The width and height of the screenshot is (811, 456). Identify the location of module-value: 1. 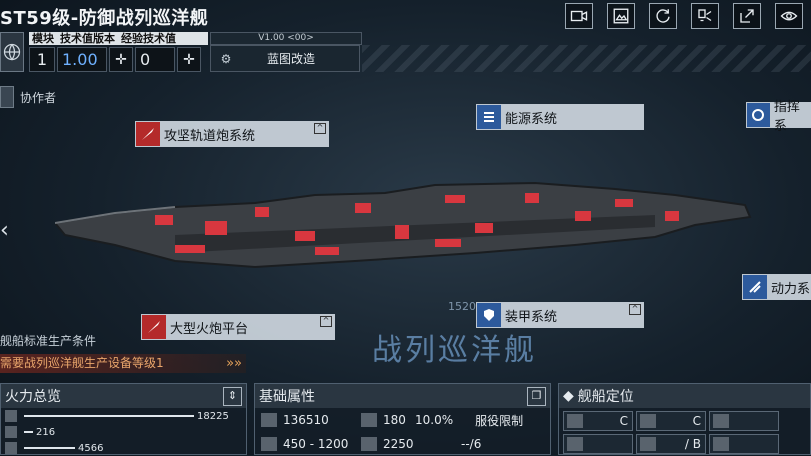
(42, 59).